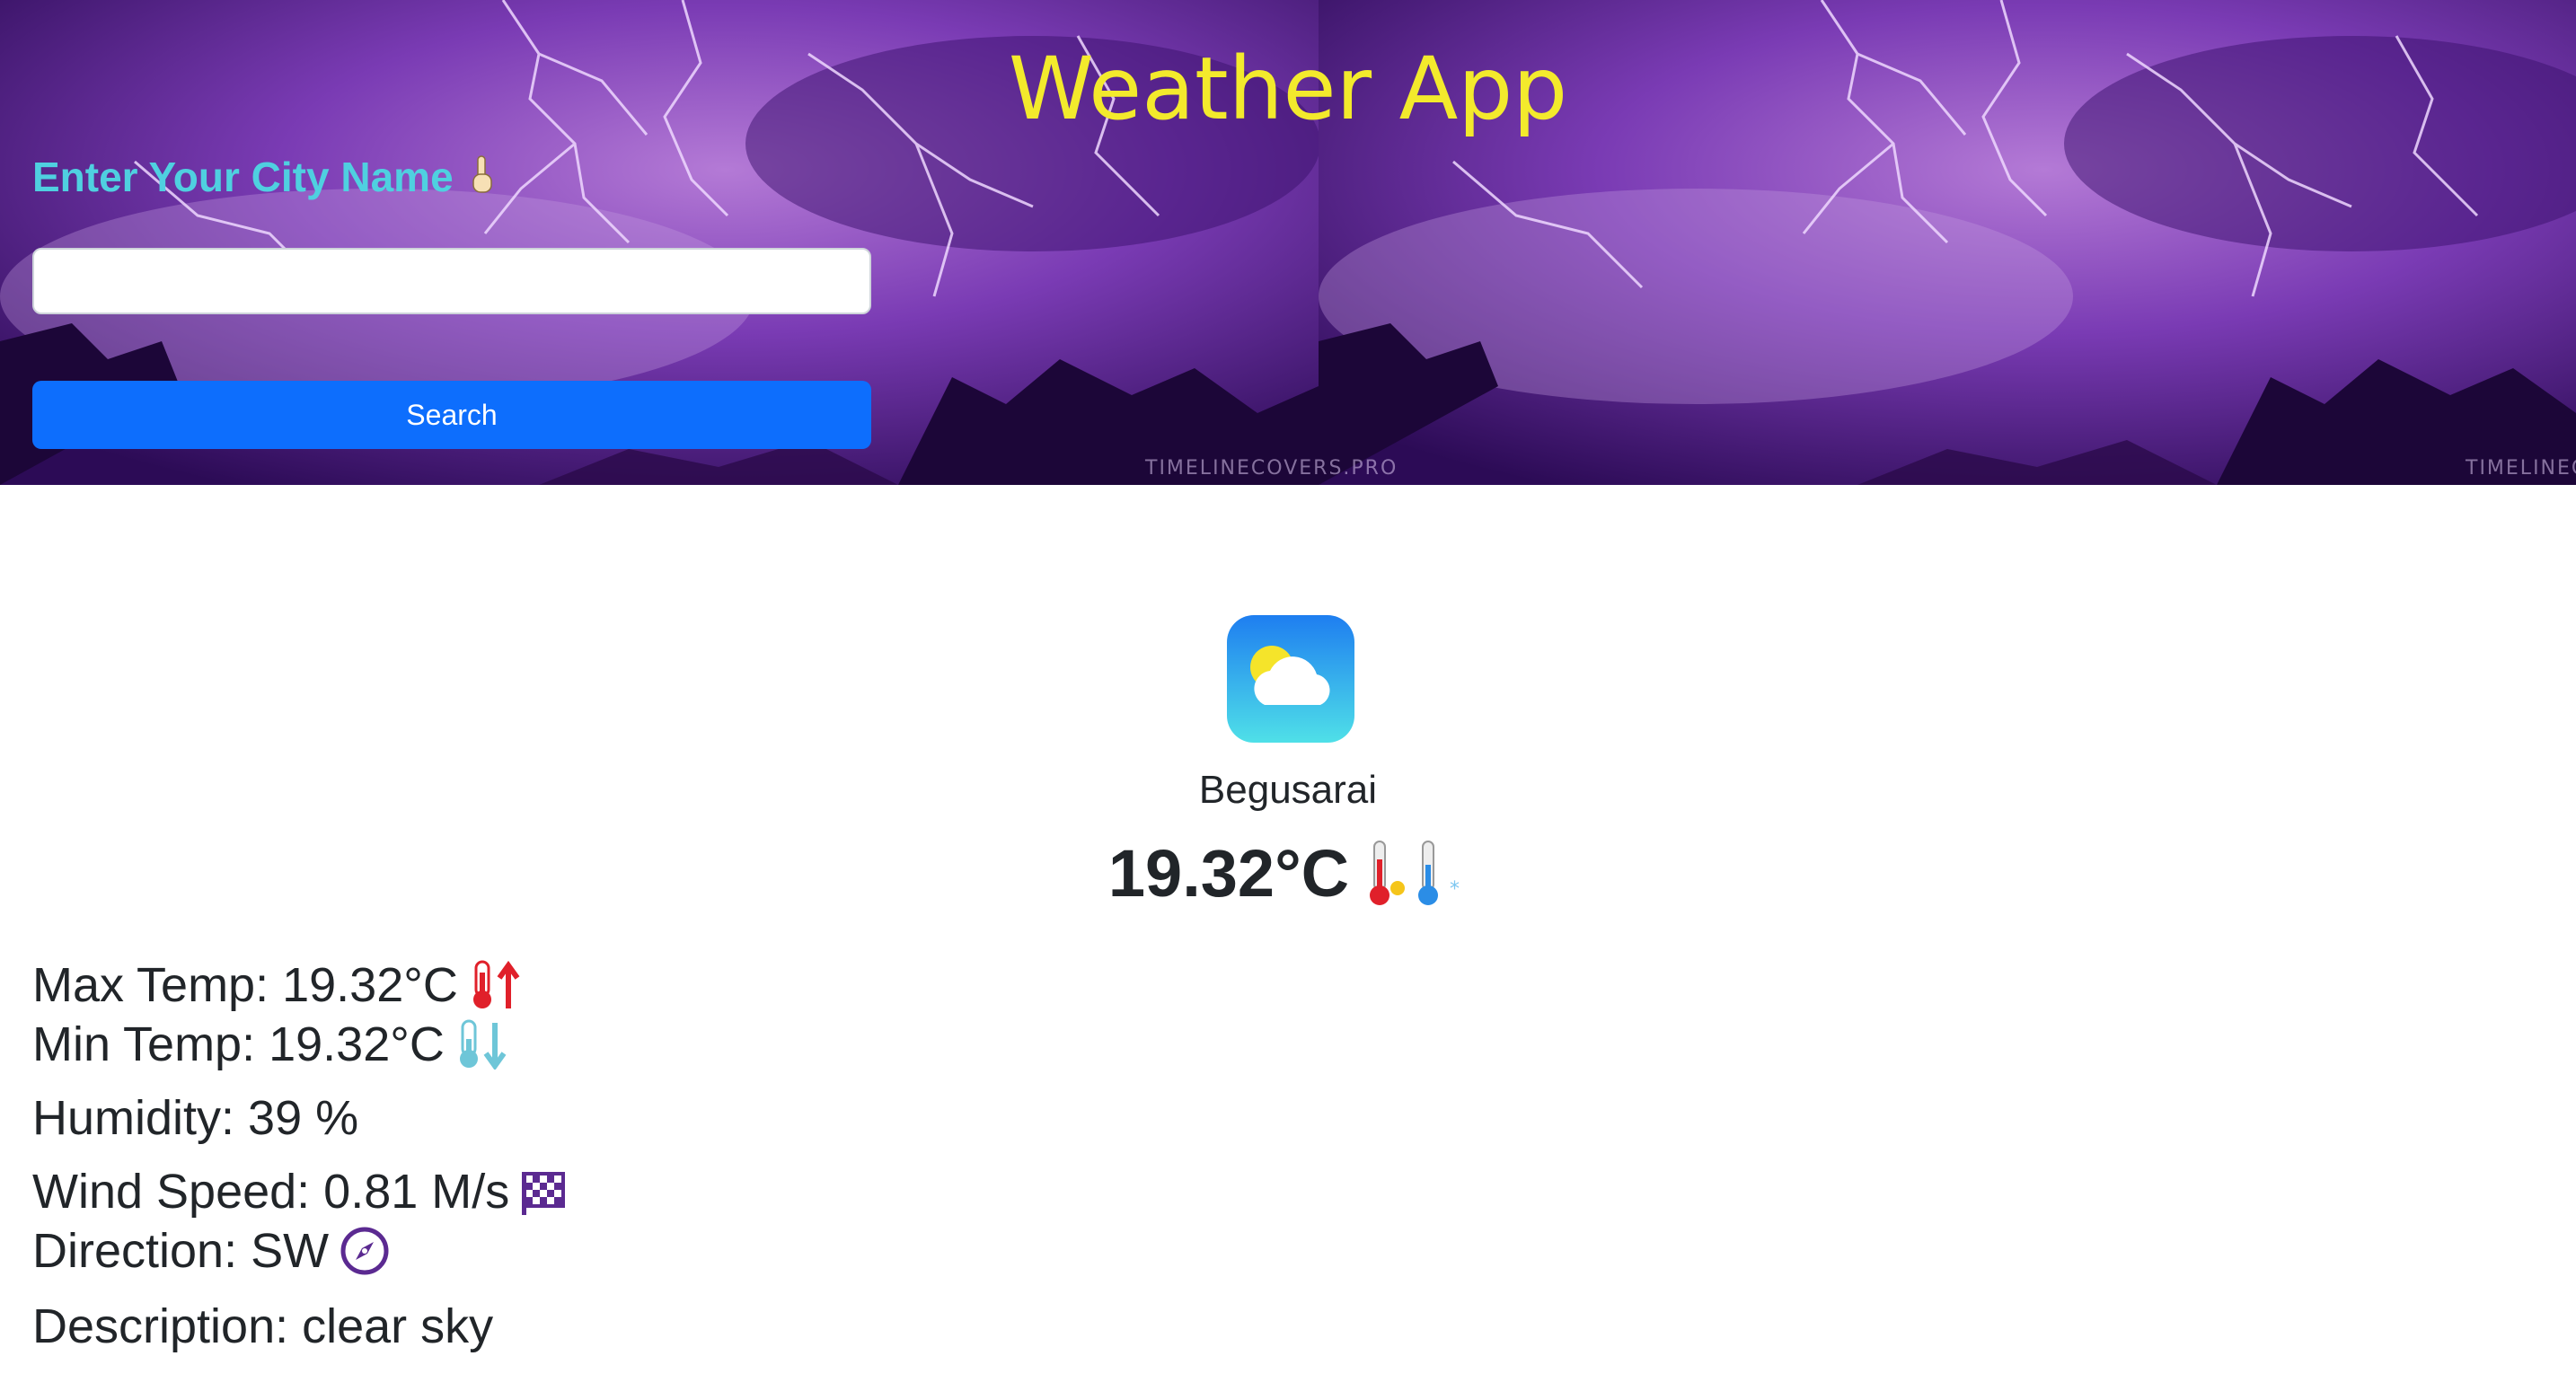 This screenshot has height=1400, width=2576. I want to click on min-temp-text: Min Temp: 19.32°C, so click(238, 1044).